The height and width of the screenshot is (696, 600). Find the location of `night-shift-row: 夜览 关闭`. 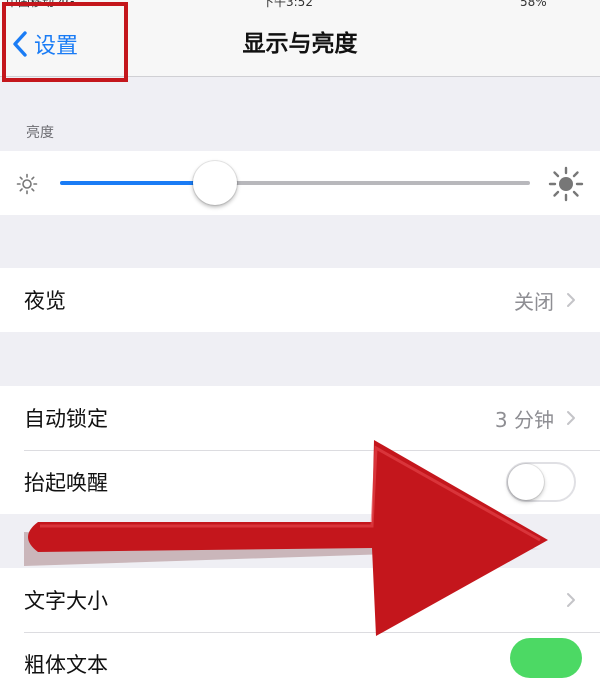

night-shift-row: 夜览 关闭 is located at coordinates (300, 300).